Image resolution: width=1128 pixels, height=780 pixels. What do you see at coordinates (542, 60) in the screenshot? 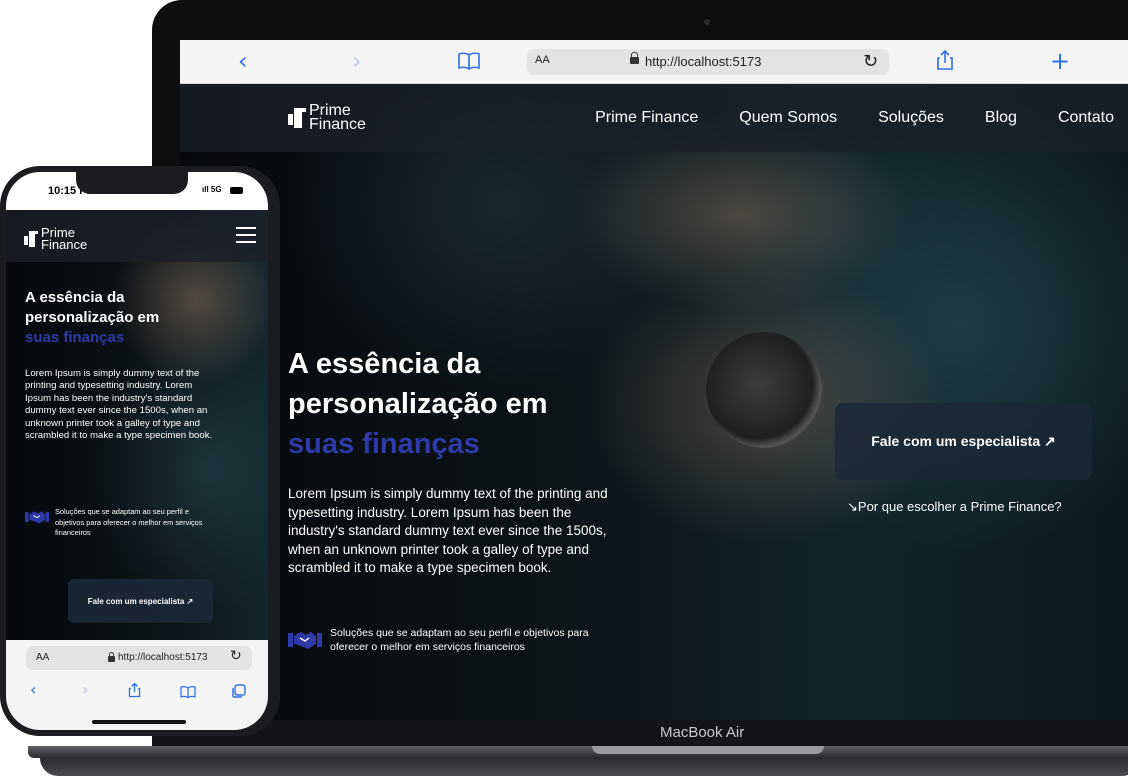
I see `text-size-button: AA` at bounding box center [542, 60].